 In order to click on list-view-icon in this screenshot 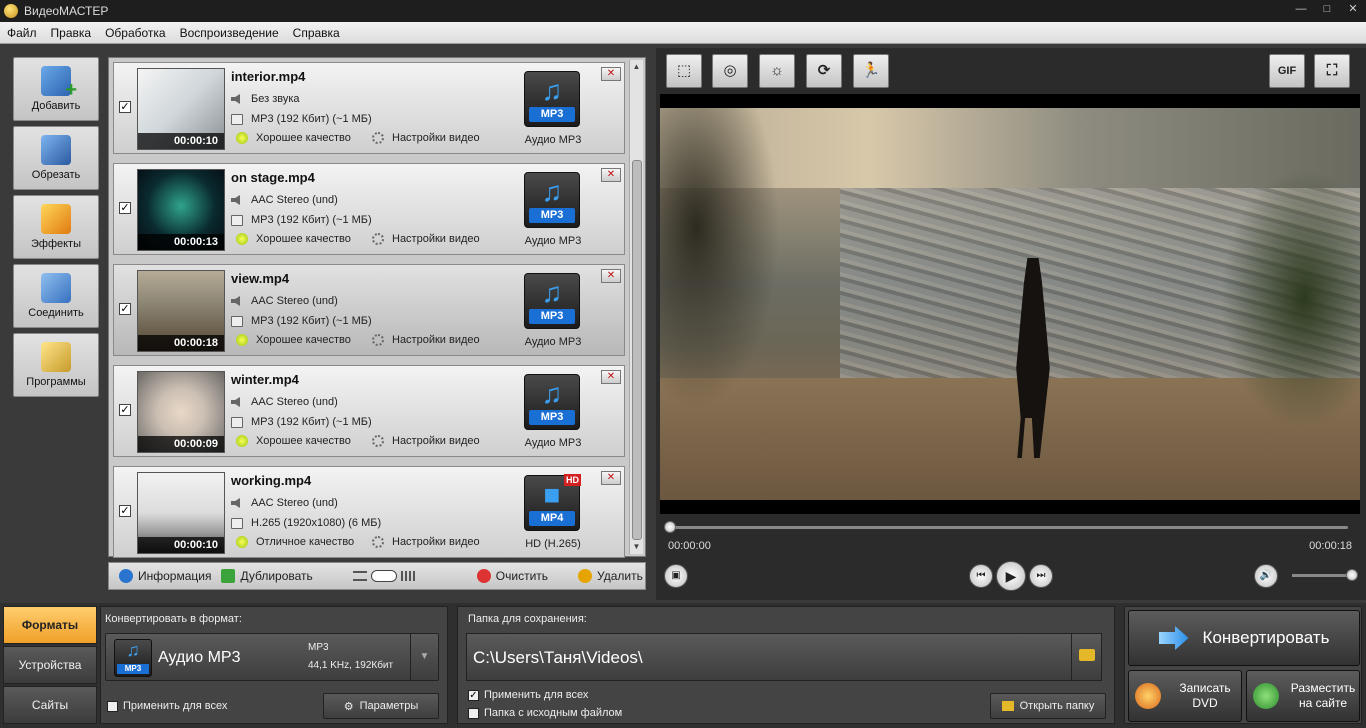, I will do `click(359, 576)`.